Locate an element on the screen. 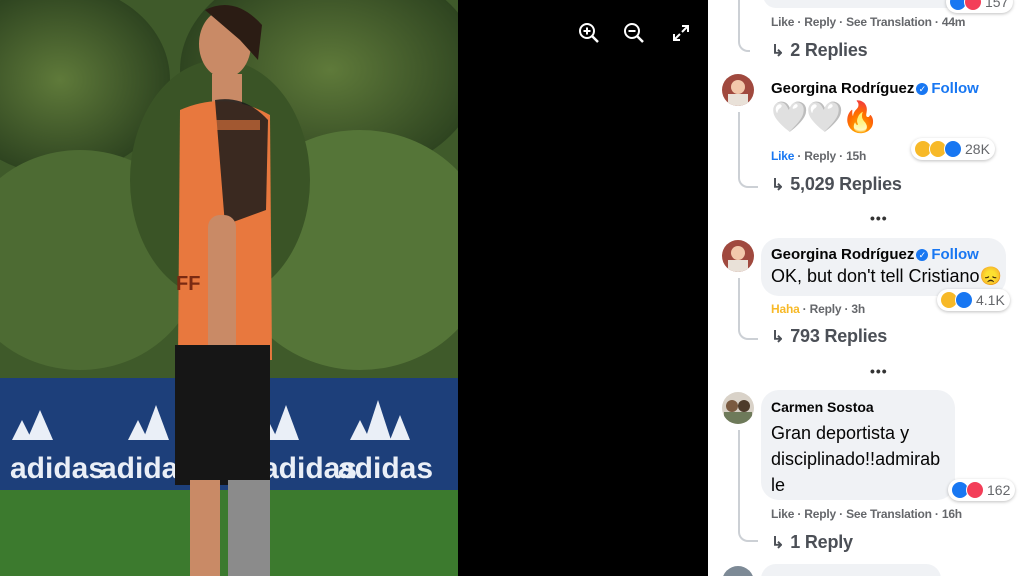 The height and width of the screenshot is (576, 1024). comment-actions: Like · Reply · See Translation · 16h is located at coordinates (866, 514).